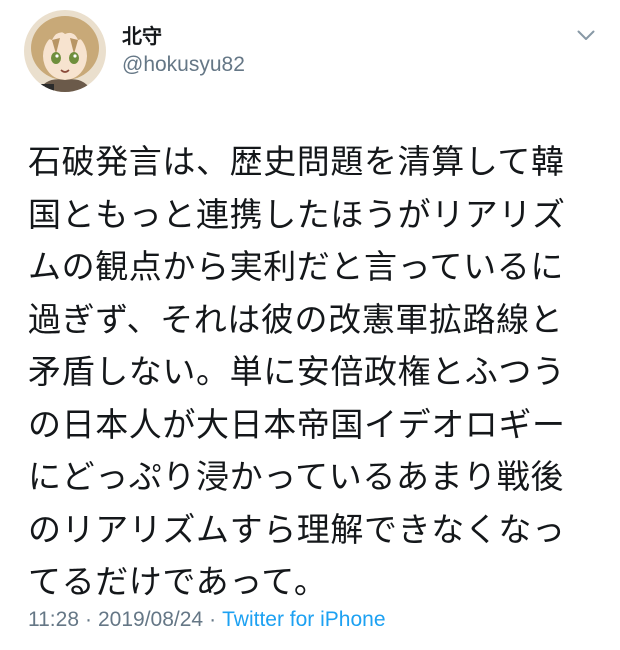 The height and width of the screenshot is (650, 620). I want to click on tweet-menu-button, so click(586, 39).